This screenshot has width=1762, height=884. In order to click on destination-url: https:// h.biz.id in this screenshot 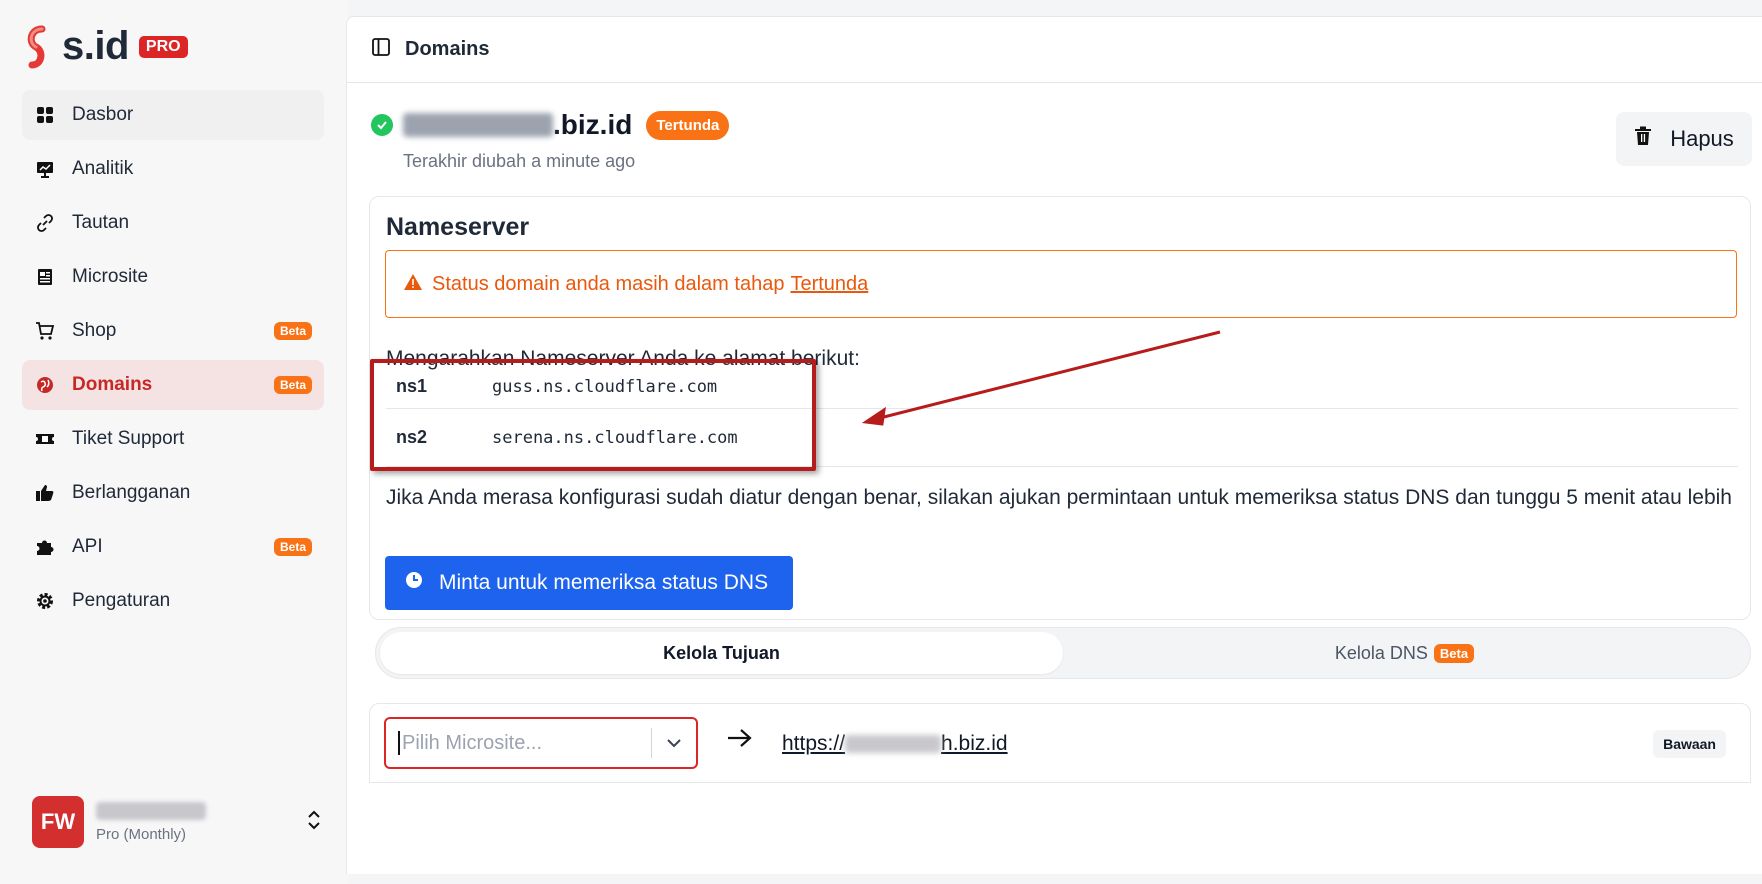, I will do `click(895, 744)`.